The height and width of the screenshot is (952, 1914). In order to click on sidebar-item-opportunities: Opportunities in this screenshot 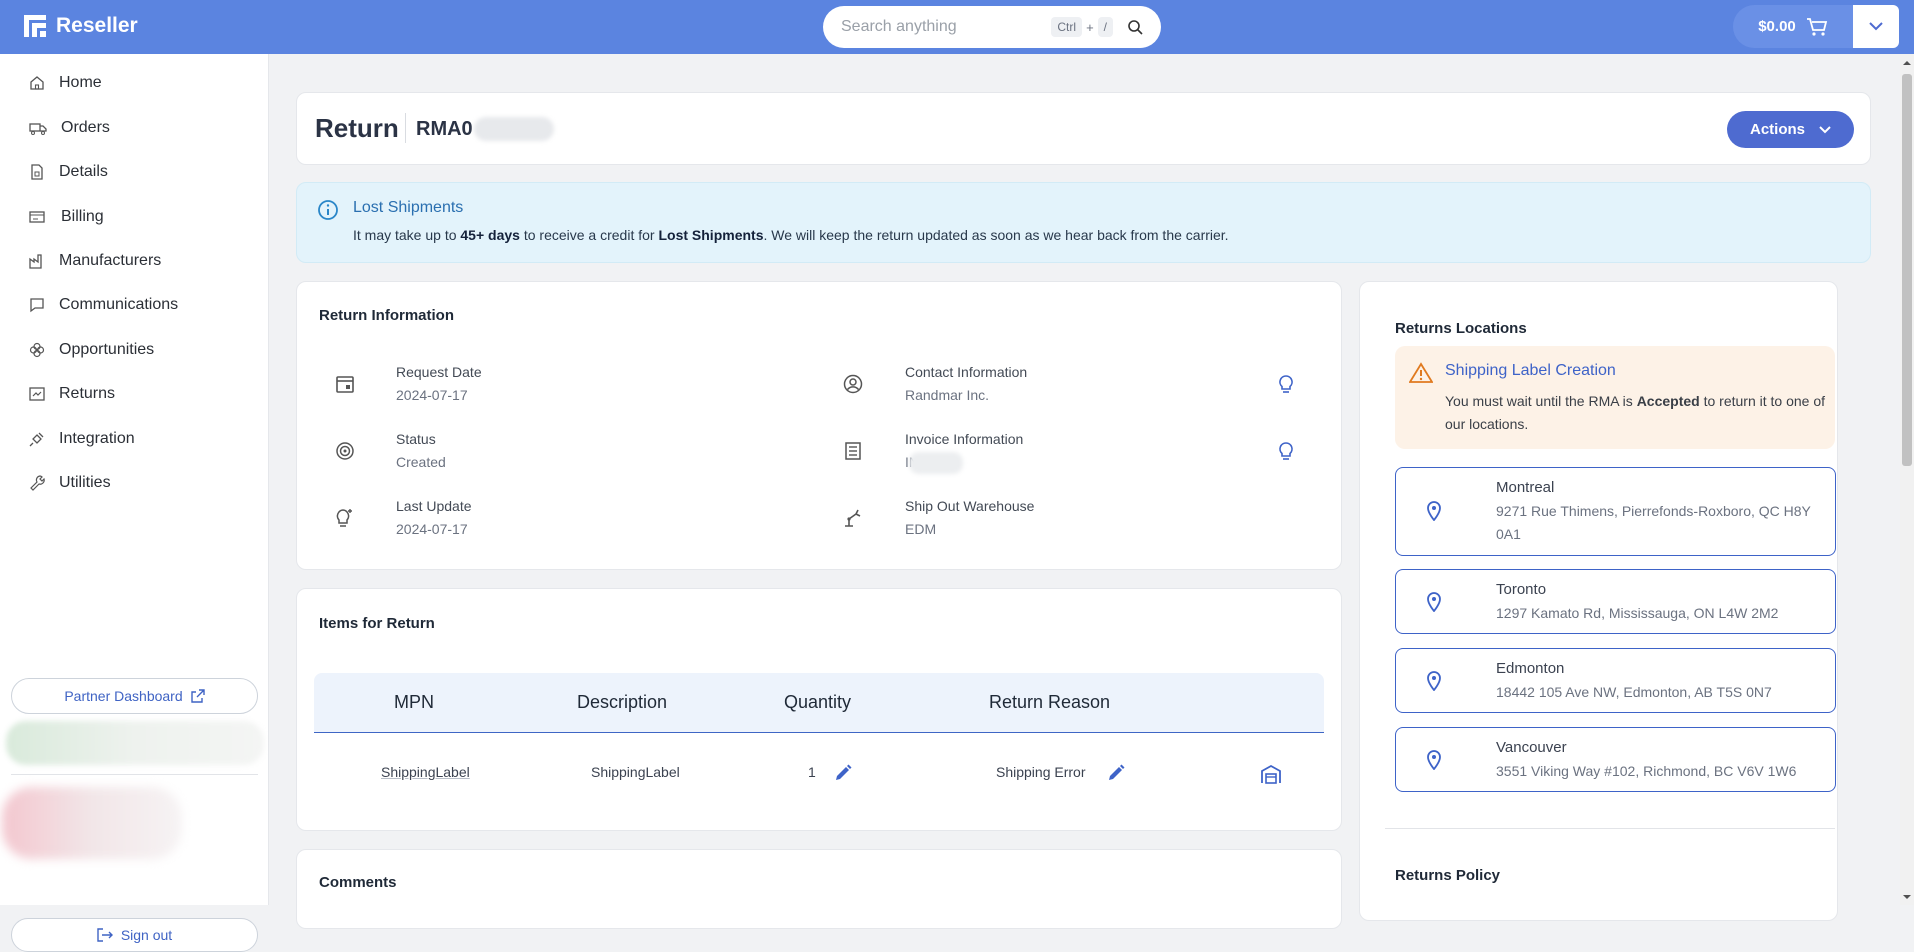, I will do `click(91, 350)`.